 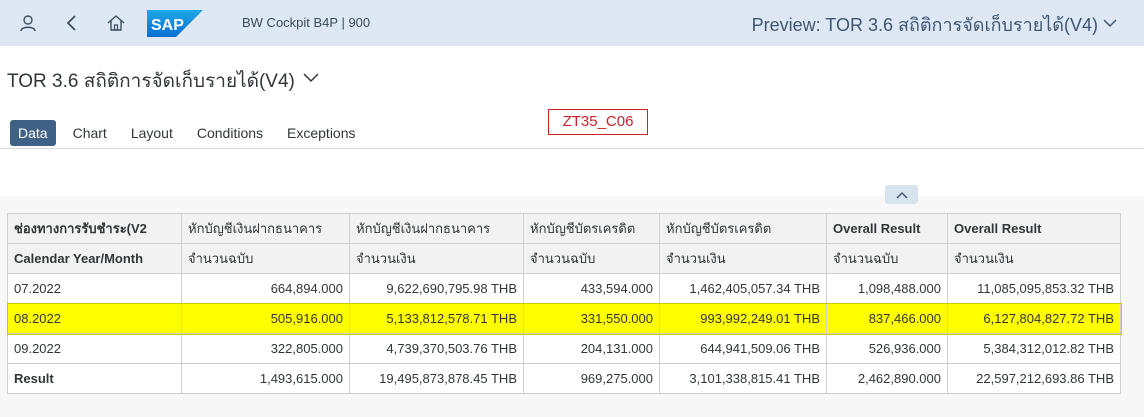 What do you see at coordinates (90, 133) in the screenshot?
I see `tab-chart: Chart` at bounding box center [90, 133].